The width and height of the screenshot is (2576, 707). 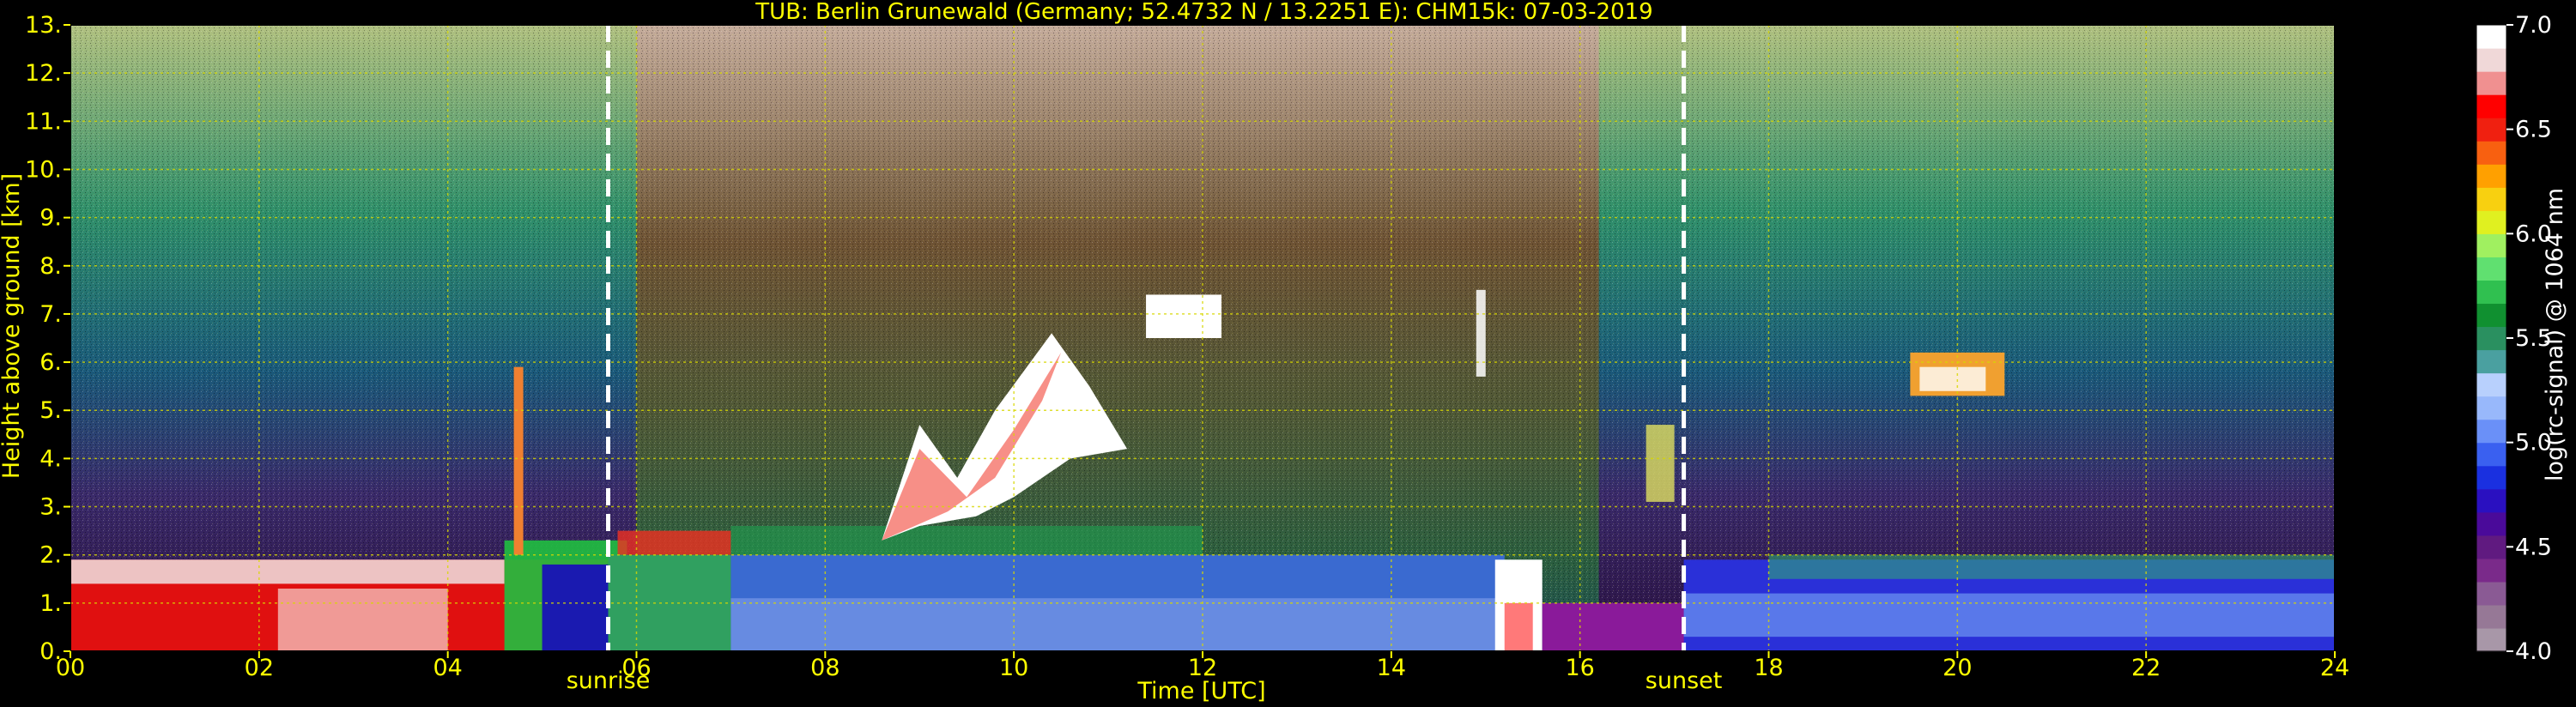 I want to click on evening-cloud-streak, so click(x=1660, y=464).